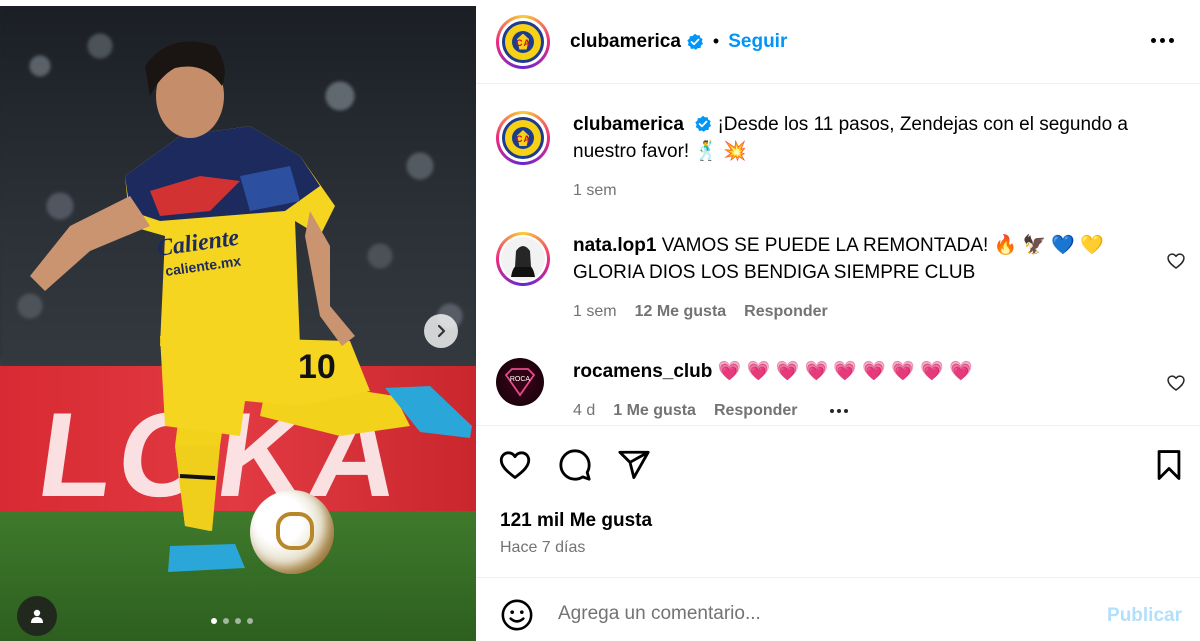 This screenshot has height=641, width=1200. I want to click on commenter-username: rocamens_club, so click(642, 371).